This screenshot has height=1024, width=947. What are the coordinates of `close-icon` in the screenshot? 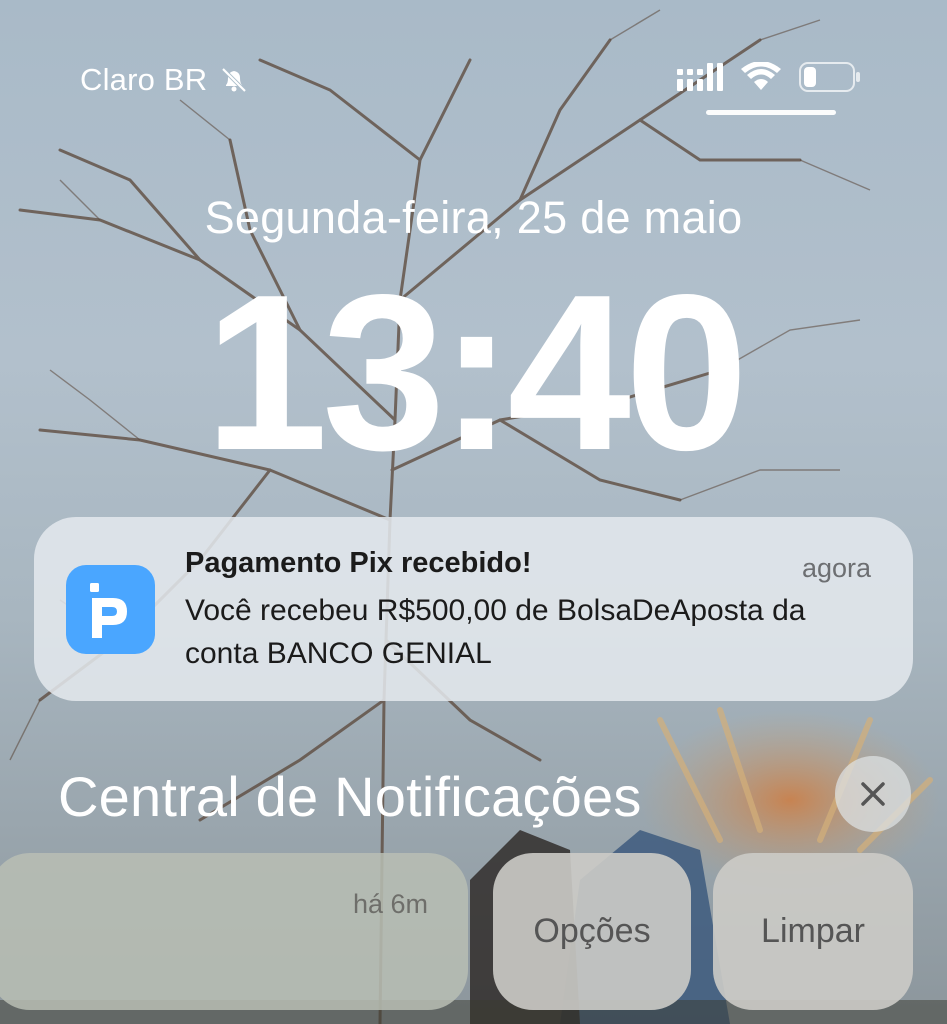 It's located at (873, 794).